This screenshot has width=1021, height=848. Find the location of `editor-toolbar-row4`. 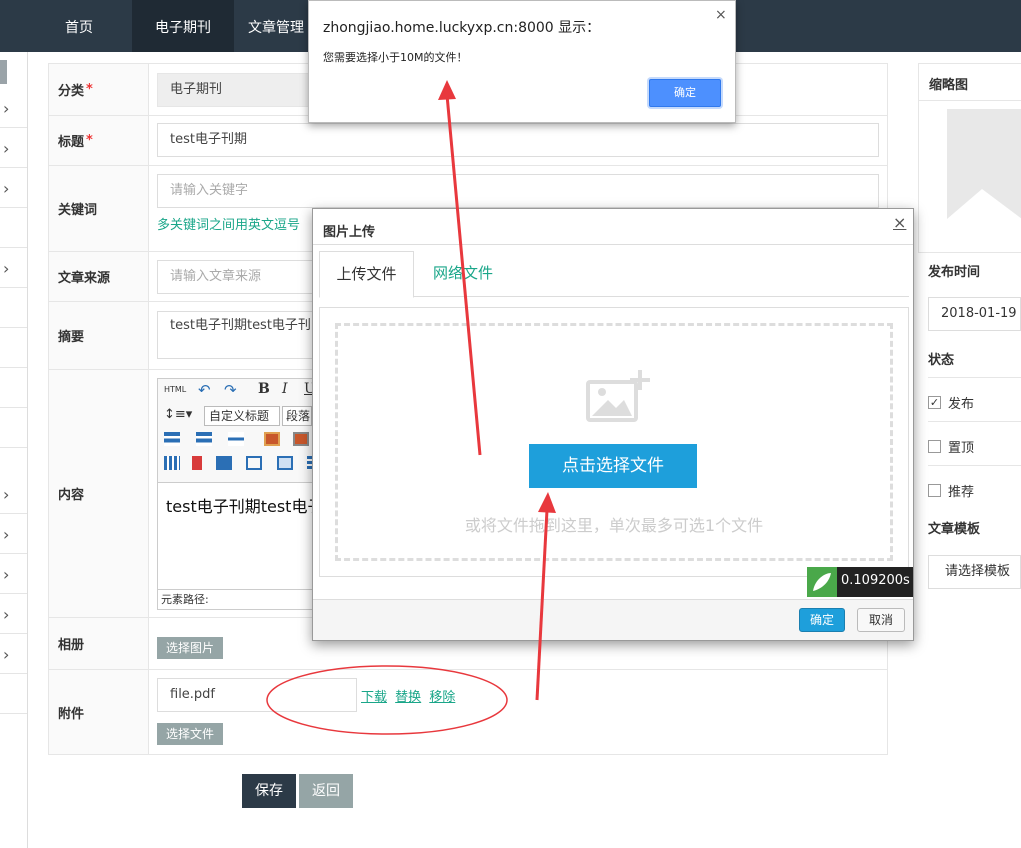

editor-toolbar-row4 is located at coordinates (245, 462).